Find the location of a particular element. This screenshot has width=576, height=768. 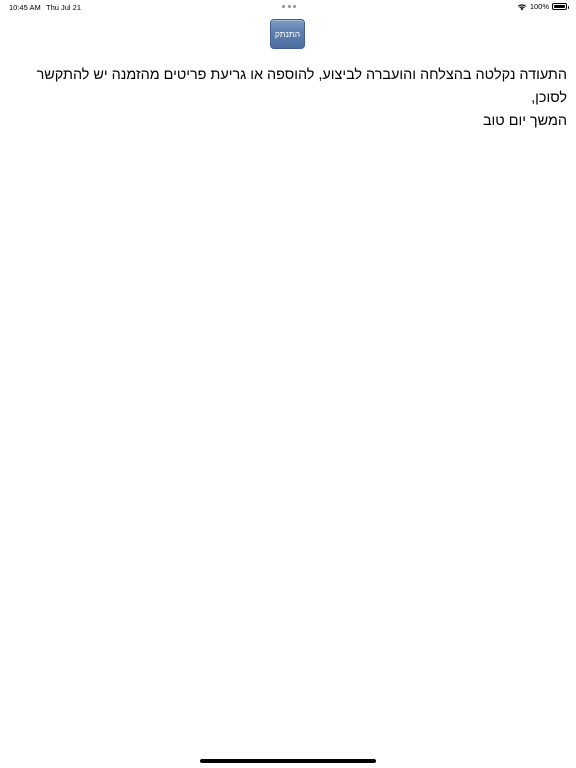

status-bar: 10:45 AM Thu Jul 21 100% is located at coordinates (288, 7).